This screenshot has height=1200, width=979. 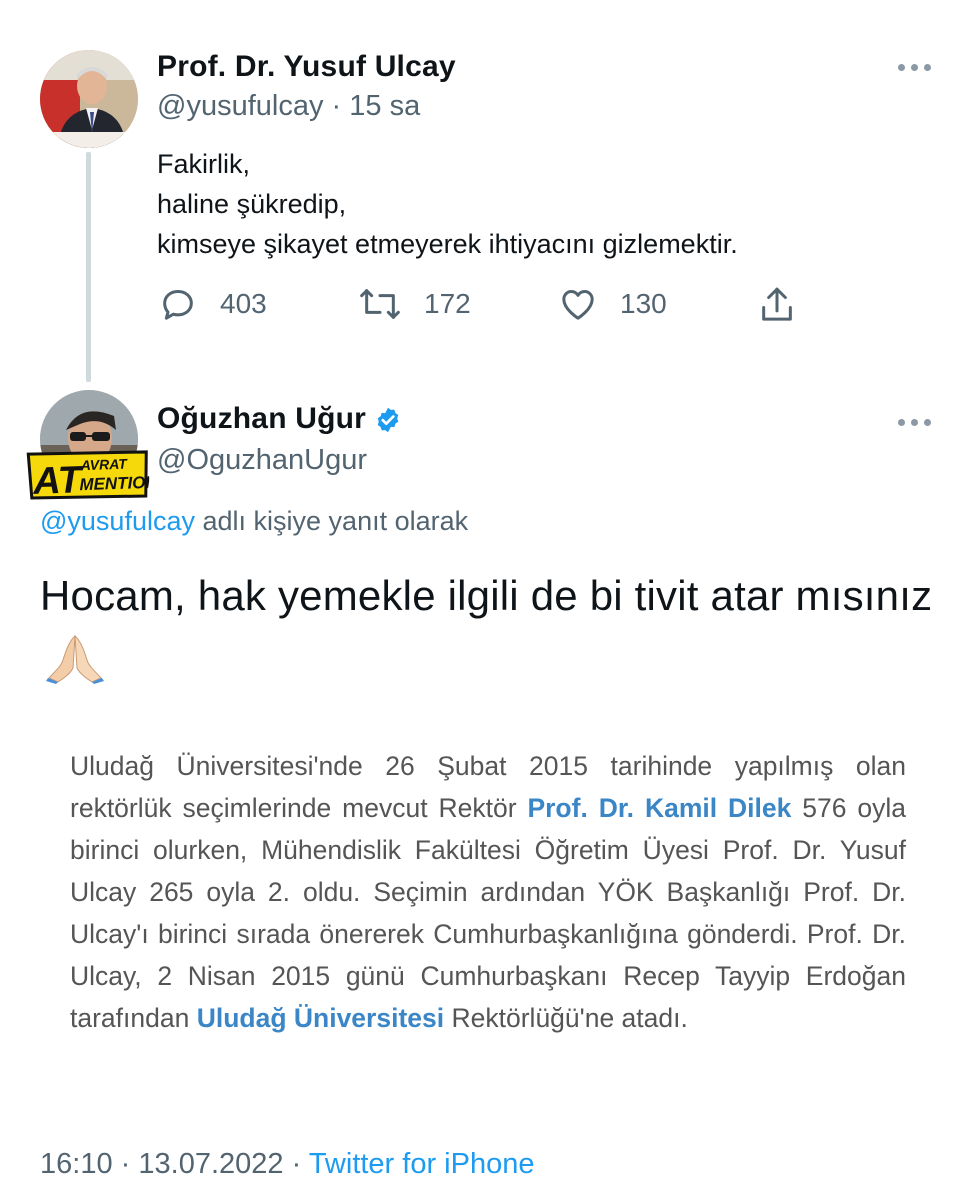 I want to click on clip-text: Rektörlüğü'ne atadı., so click(x=569, y=1018).